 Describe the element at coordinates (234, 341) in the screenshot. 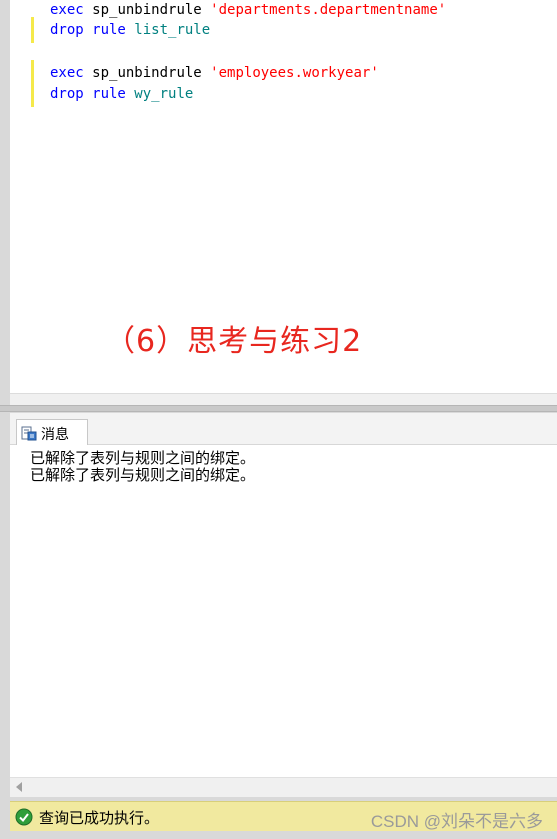

I see `overlay-title: （6）思考与练习2` at that location.